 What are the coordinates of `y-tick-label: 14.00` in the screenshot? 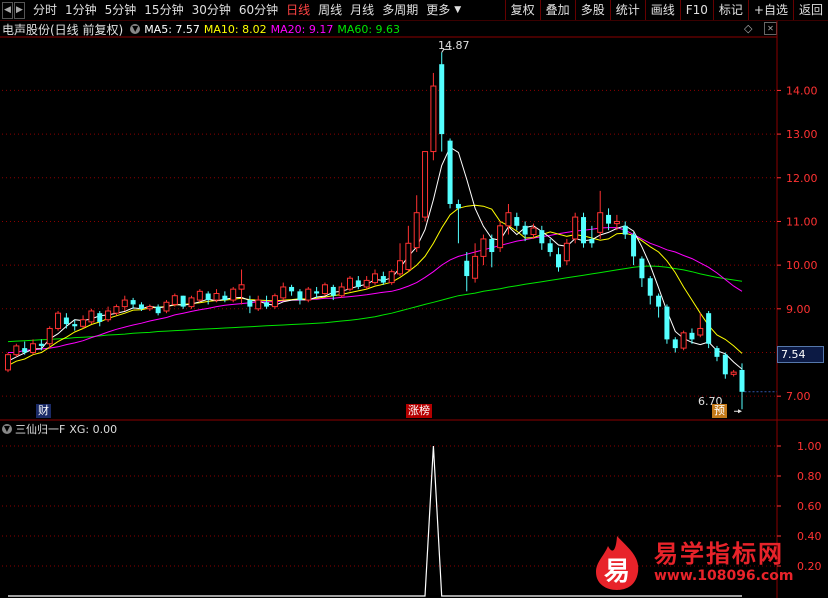 It's located at (802, 90).